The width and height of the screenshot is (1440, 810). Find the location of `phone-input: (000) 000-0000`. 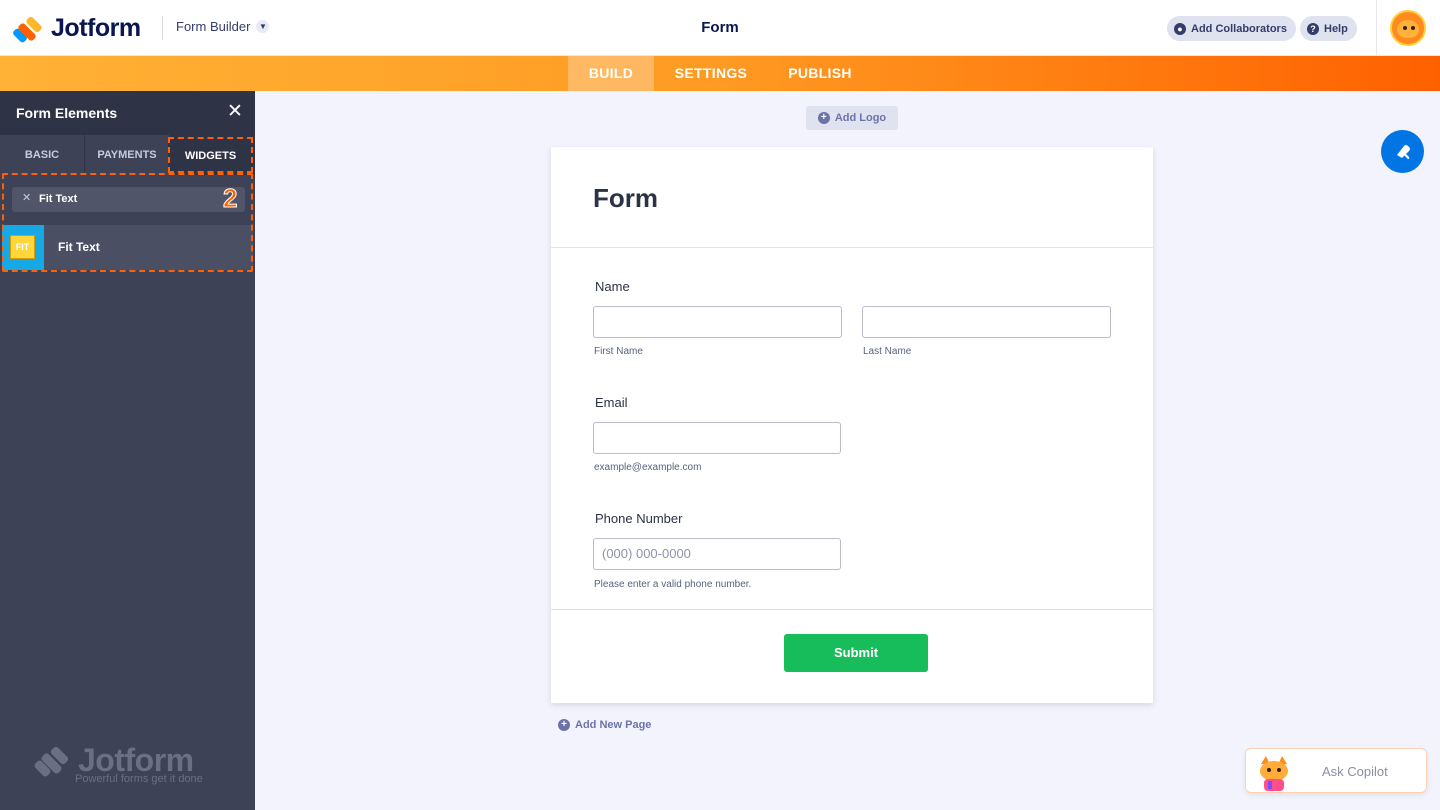

phone-input: (000) 000-0000 is located at coordinates (717, 554).